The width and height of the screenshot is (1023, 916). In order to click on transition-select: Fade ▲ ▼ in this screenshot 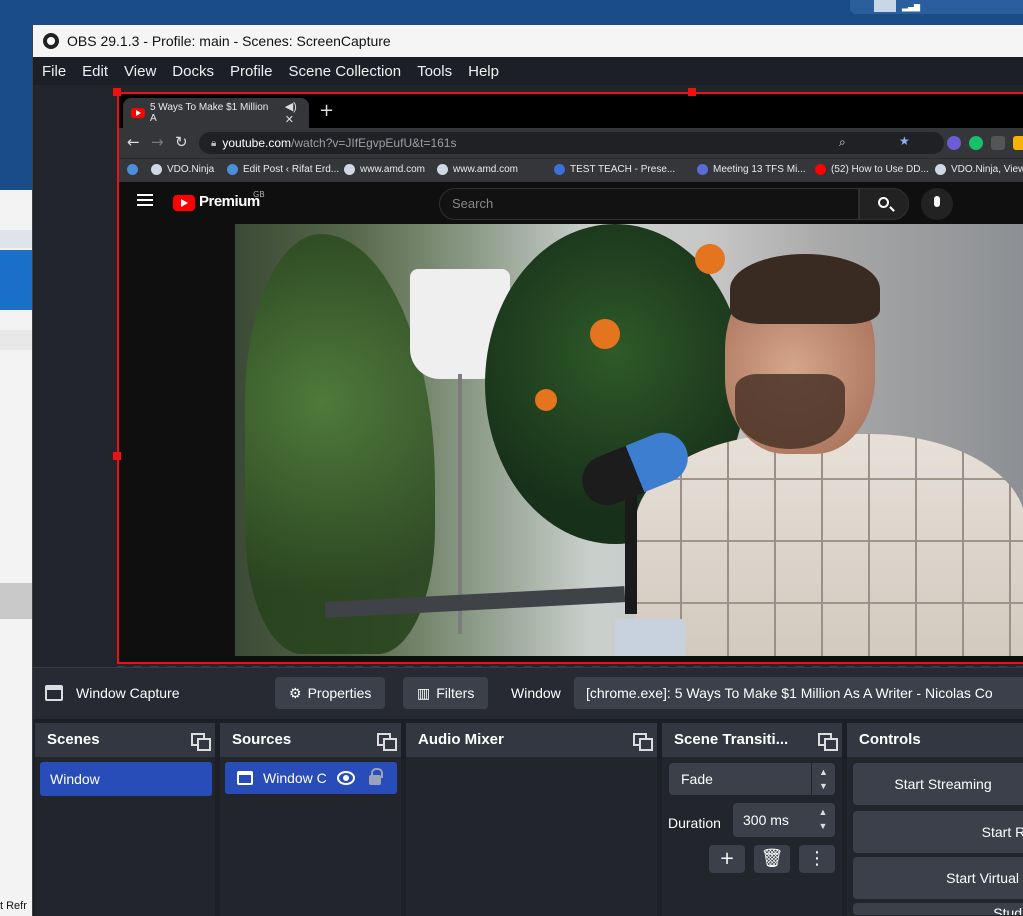, I will do `click(752, 779)`.